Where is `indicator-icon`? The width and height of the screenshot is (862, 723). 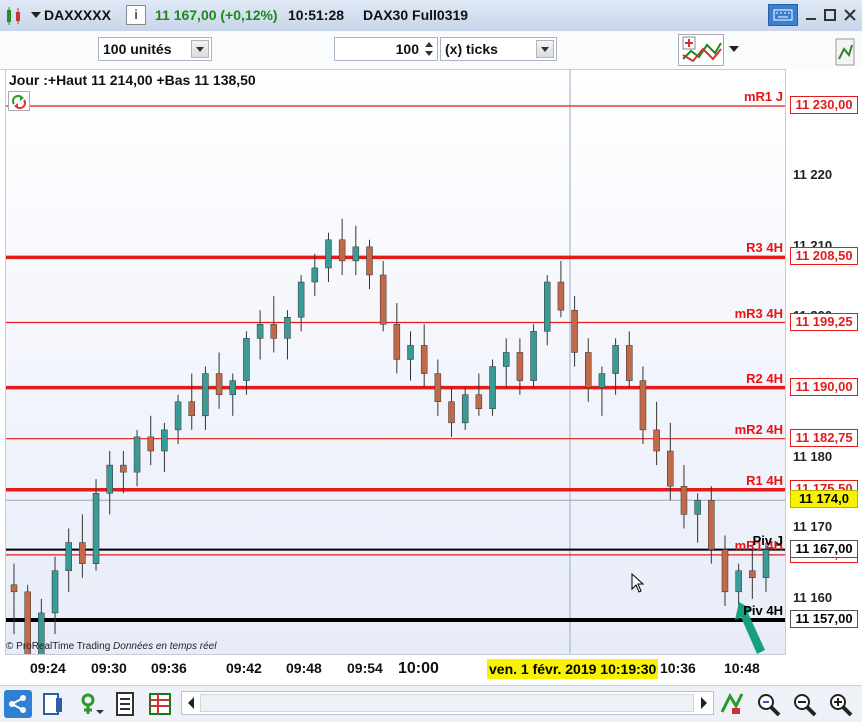 indicator-icon is located at coordinates (92, 704).